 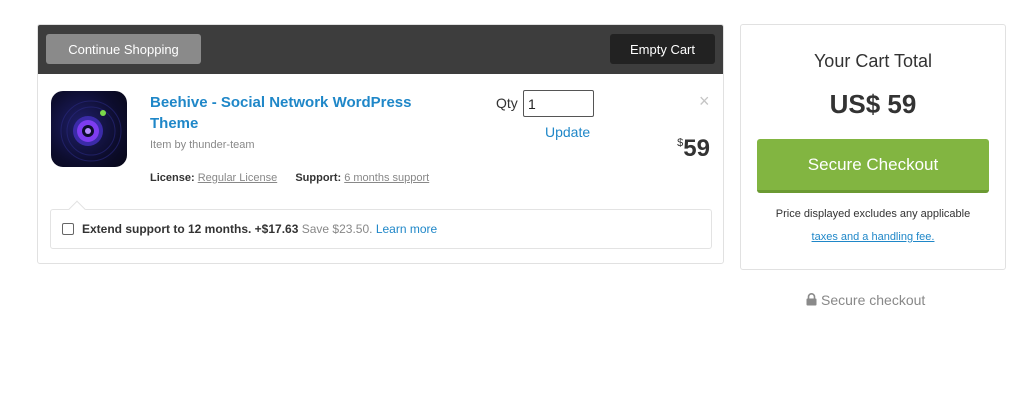 What do you see at coordinates (507, 103) in the screenshot?
I see `qty-label: Qty` at bounding box center [507, 103].